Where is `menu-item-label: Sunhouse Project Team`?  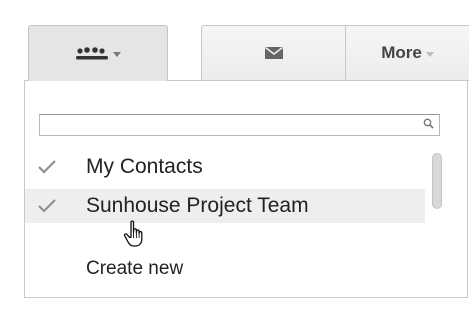 menu-item-label: Sunhouse Project Team is located at coordinates (197, 205).